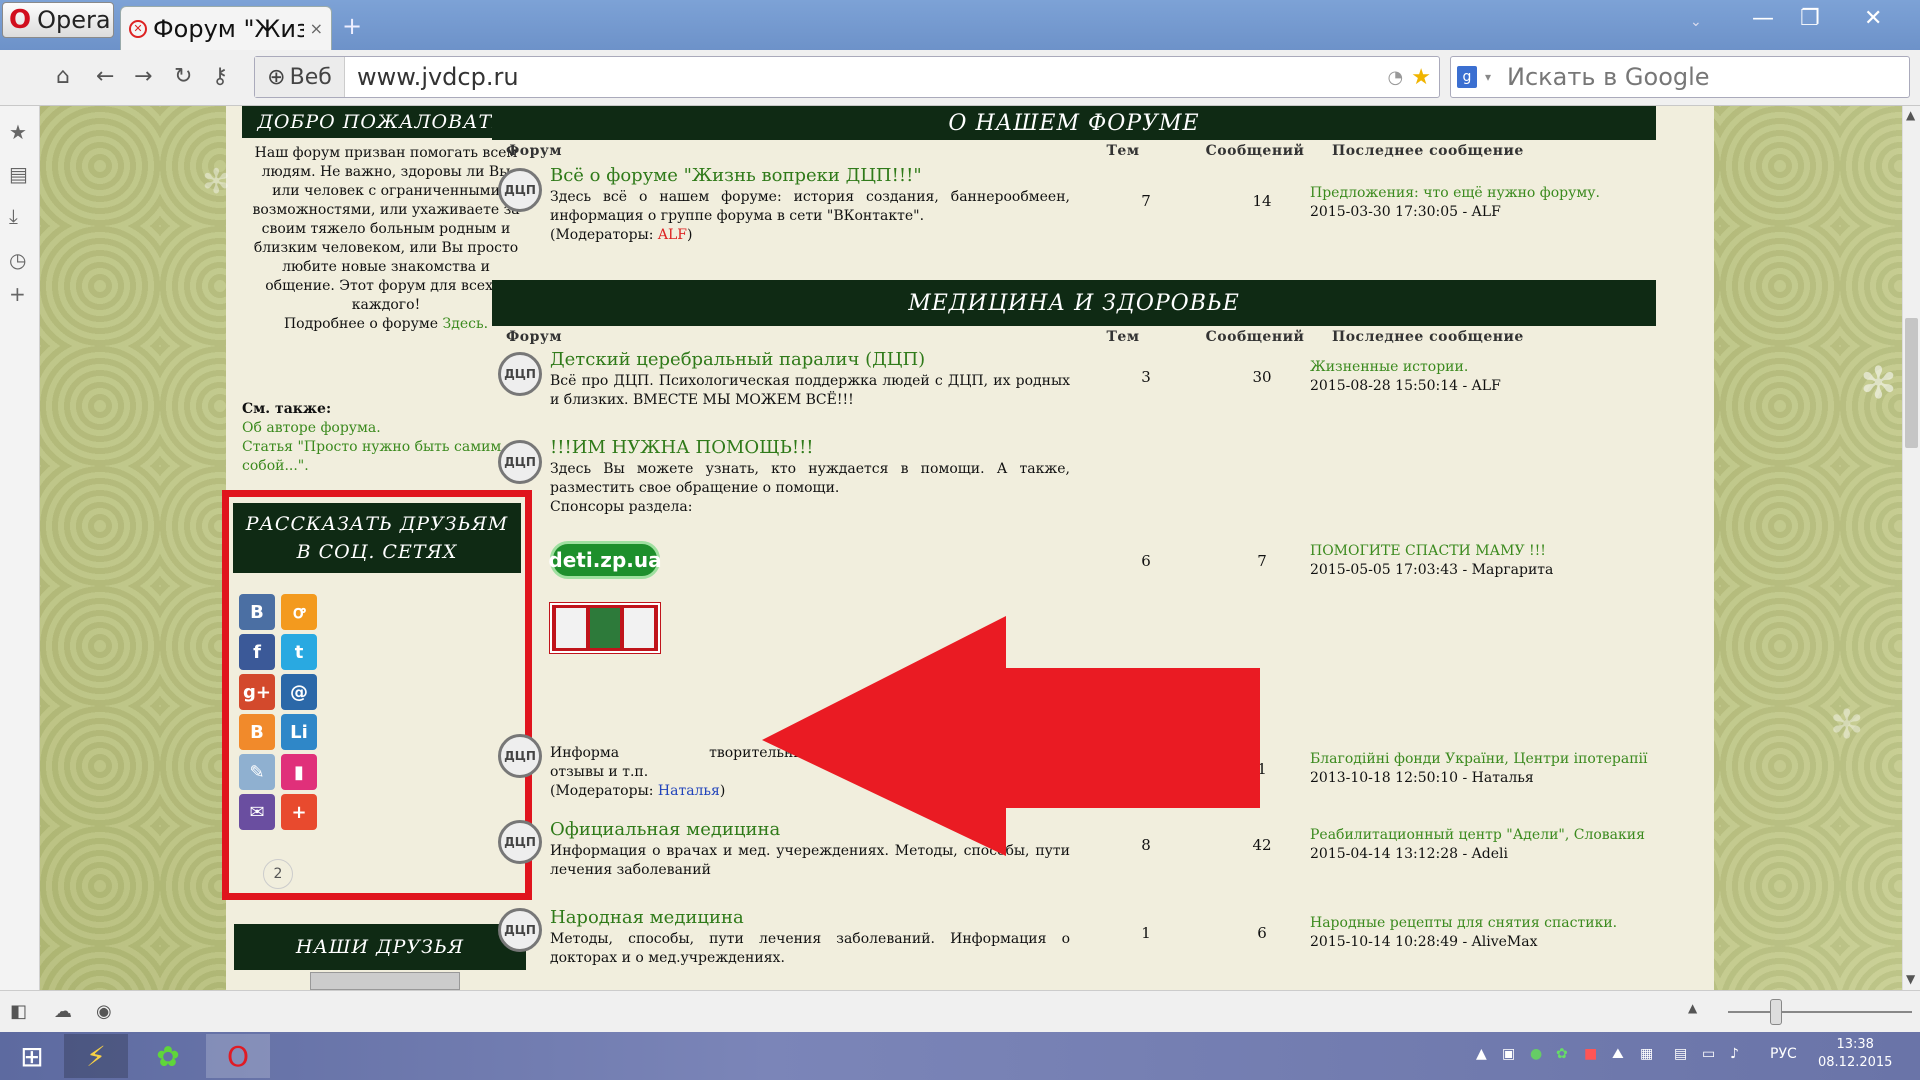 This screenshot has width=1920, height=1080. Describe the element at coordinates (299, 692) in the screenshot. I see `mail-ru-icon: @` at that location.